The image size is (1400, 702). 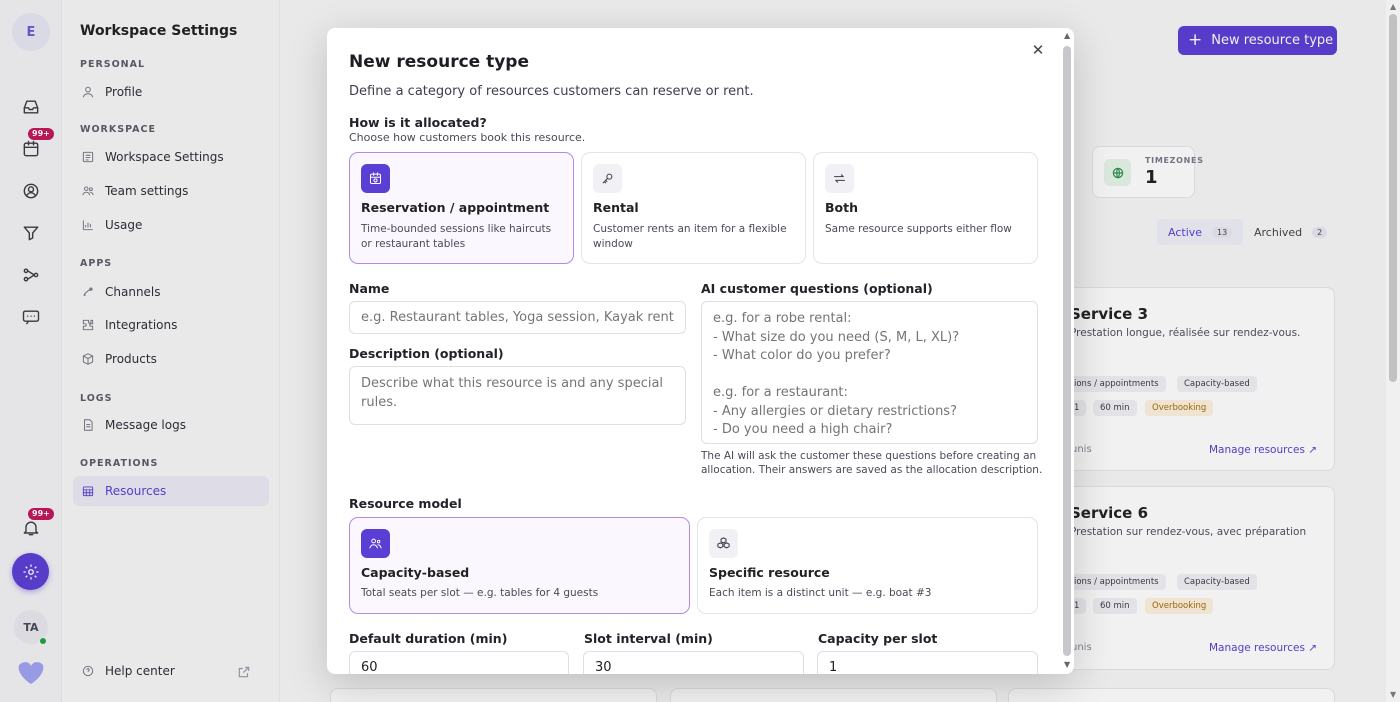 What do you see at coordinates (517, 395) in the screenshot?
I see `description-input` at bounding box center [517, 395].